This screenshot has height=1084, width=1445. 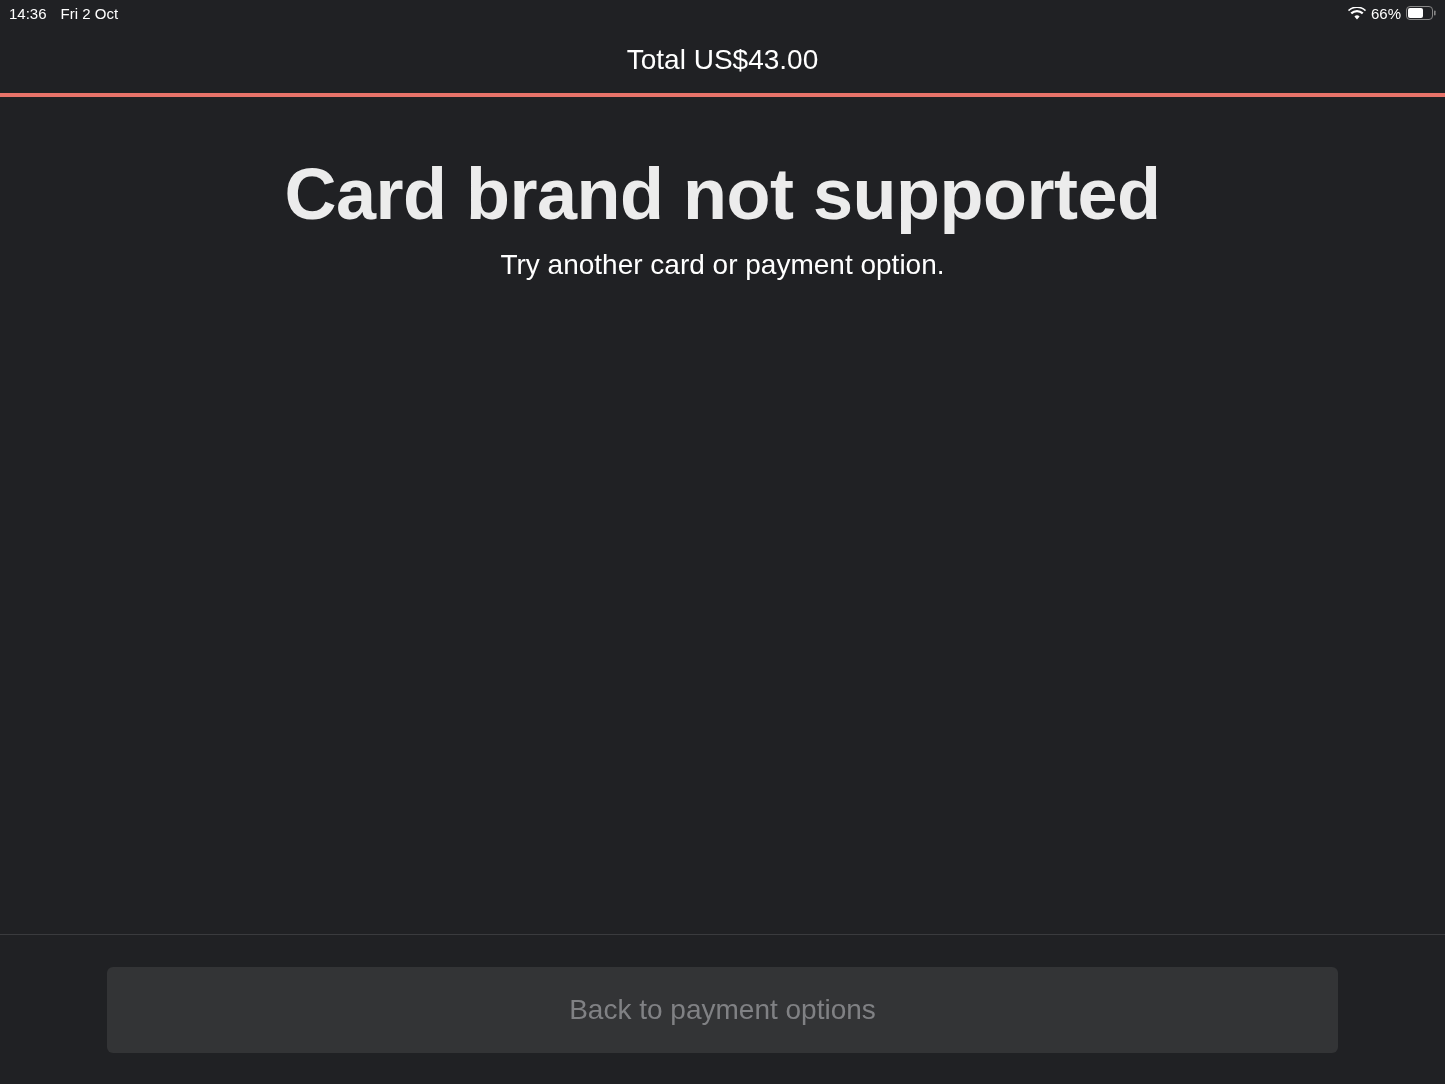 I want to click on battery-percentage: 66%, so click(x=1385, y=13).